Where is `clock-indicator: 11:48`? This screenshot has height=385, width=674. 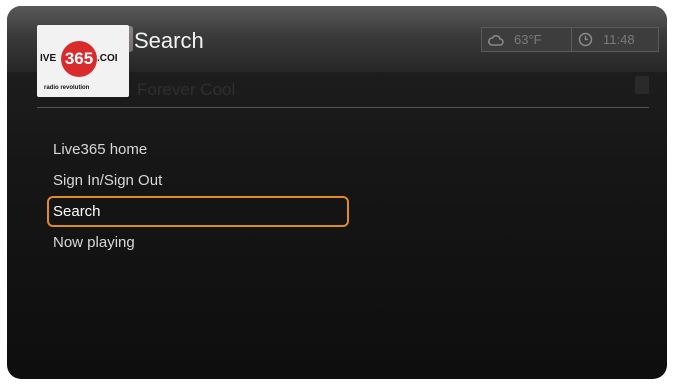 clock-indicator: 11:48 is located at coordinates (615, 39).